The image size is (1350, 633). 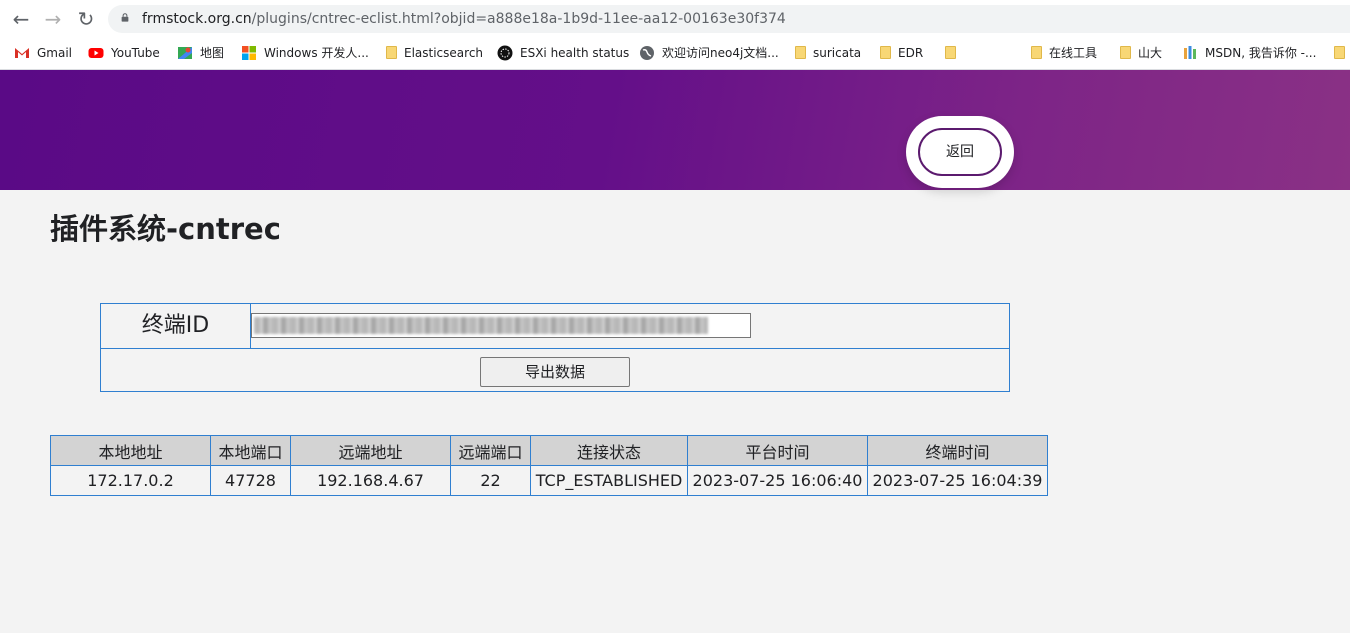 What do you see at coordinates (957, 480) in the screenshot?
I see `cell-terminal-time: 2023-07-25 16:04:39` at bounding box center [957, 480].